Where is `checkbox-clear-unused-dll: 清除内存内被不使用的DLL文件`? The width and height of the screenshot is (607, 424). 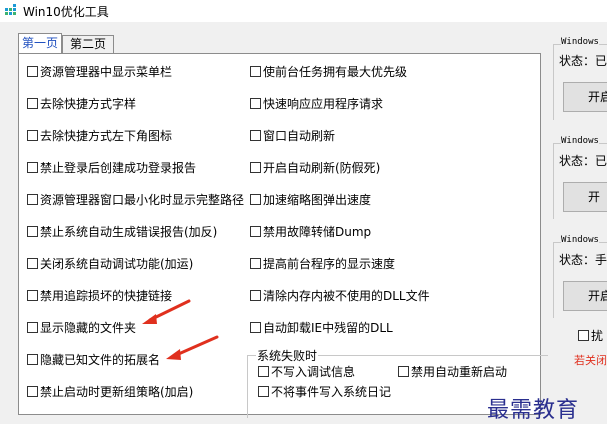
checkbox-clear-unused-dll: 清除内存内被不使用的DLL文件 is located at coordinates (340, 296).